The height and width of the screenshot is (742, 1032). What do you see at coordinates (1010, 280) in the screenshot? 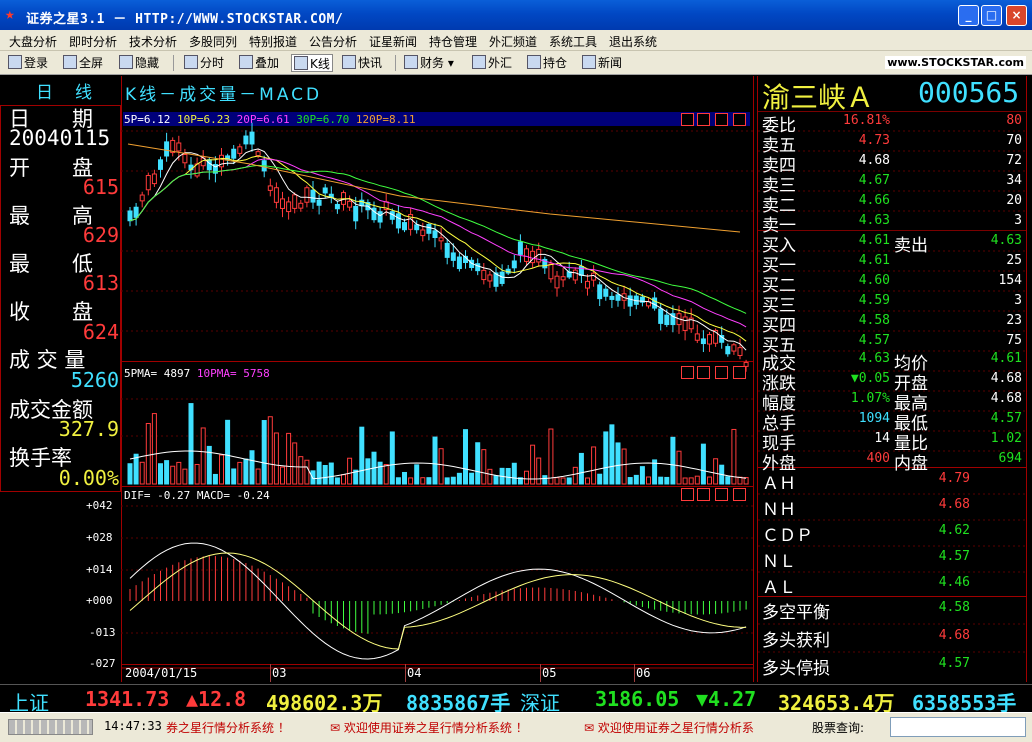
I see `buy-value-1: 154` at bounding box center [1010, 280].